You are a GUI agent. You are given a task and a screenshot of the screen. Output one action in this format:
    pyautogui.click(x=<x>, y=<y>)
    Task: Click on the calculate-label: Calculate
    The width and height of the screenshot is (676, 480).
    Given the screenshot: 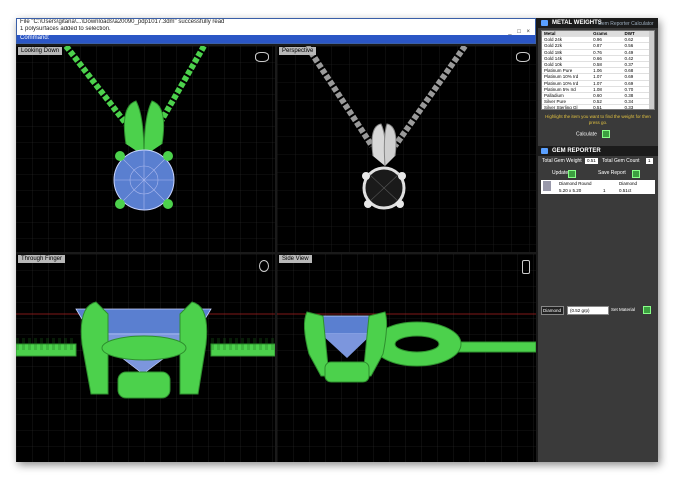 What is the action you would take?
    pyautogui.click(x=586, y=134)
    